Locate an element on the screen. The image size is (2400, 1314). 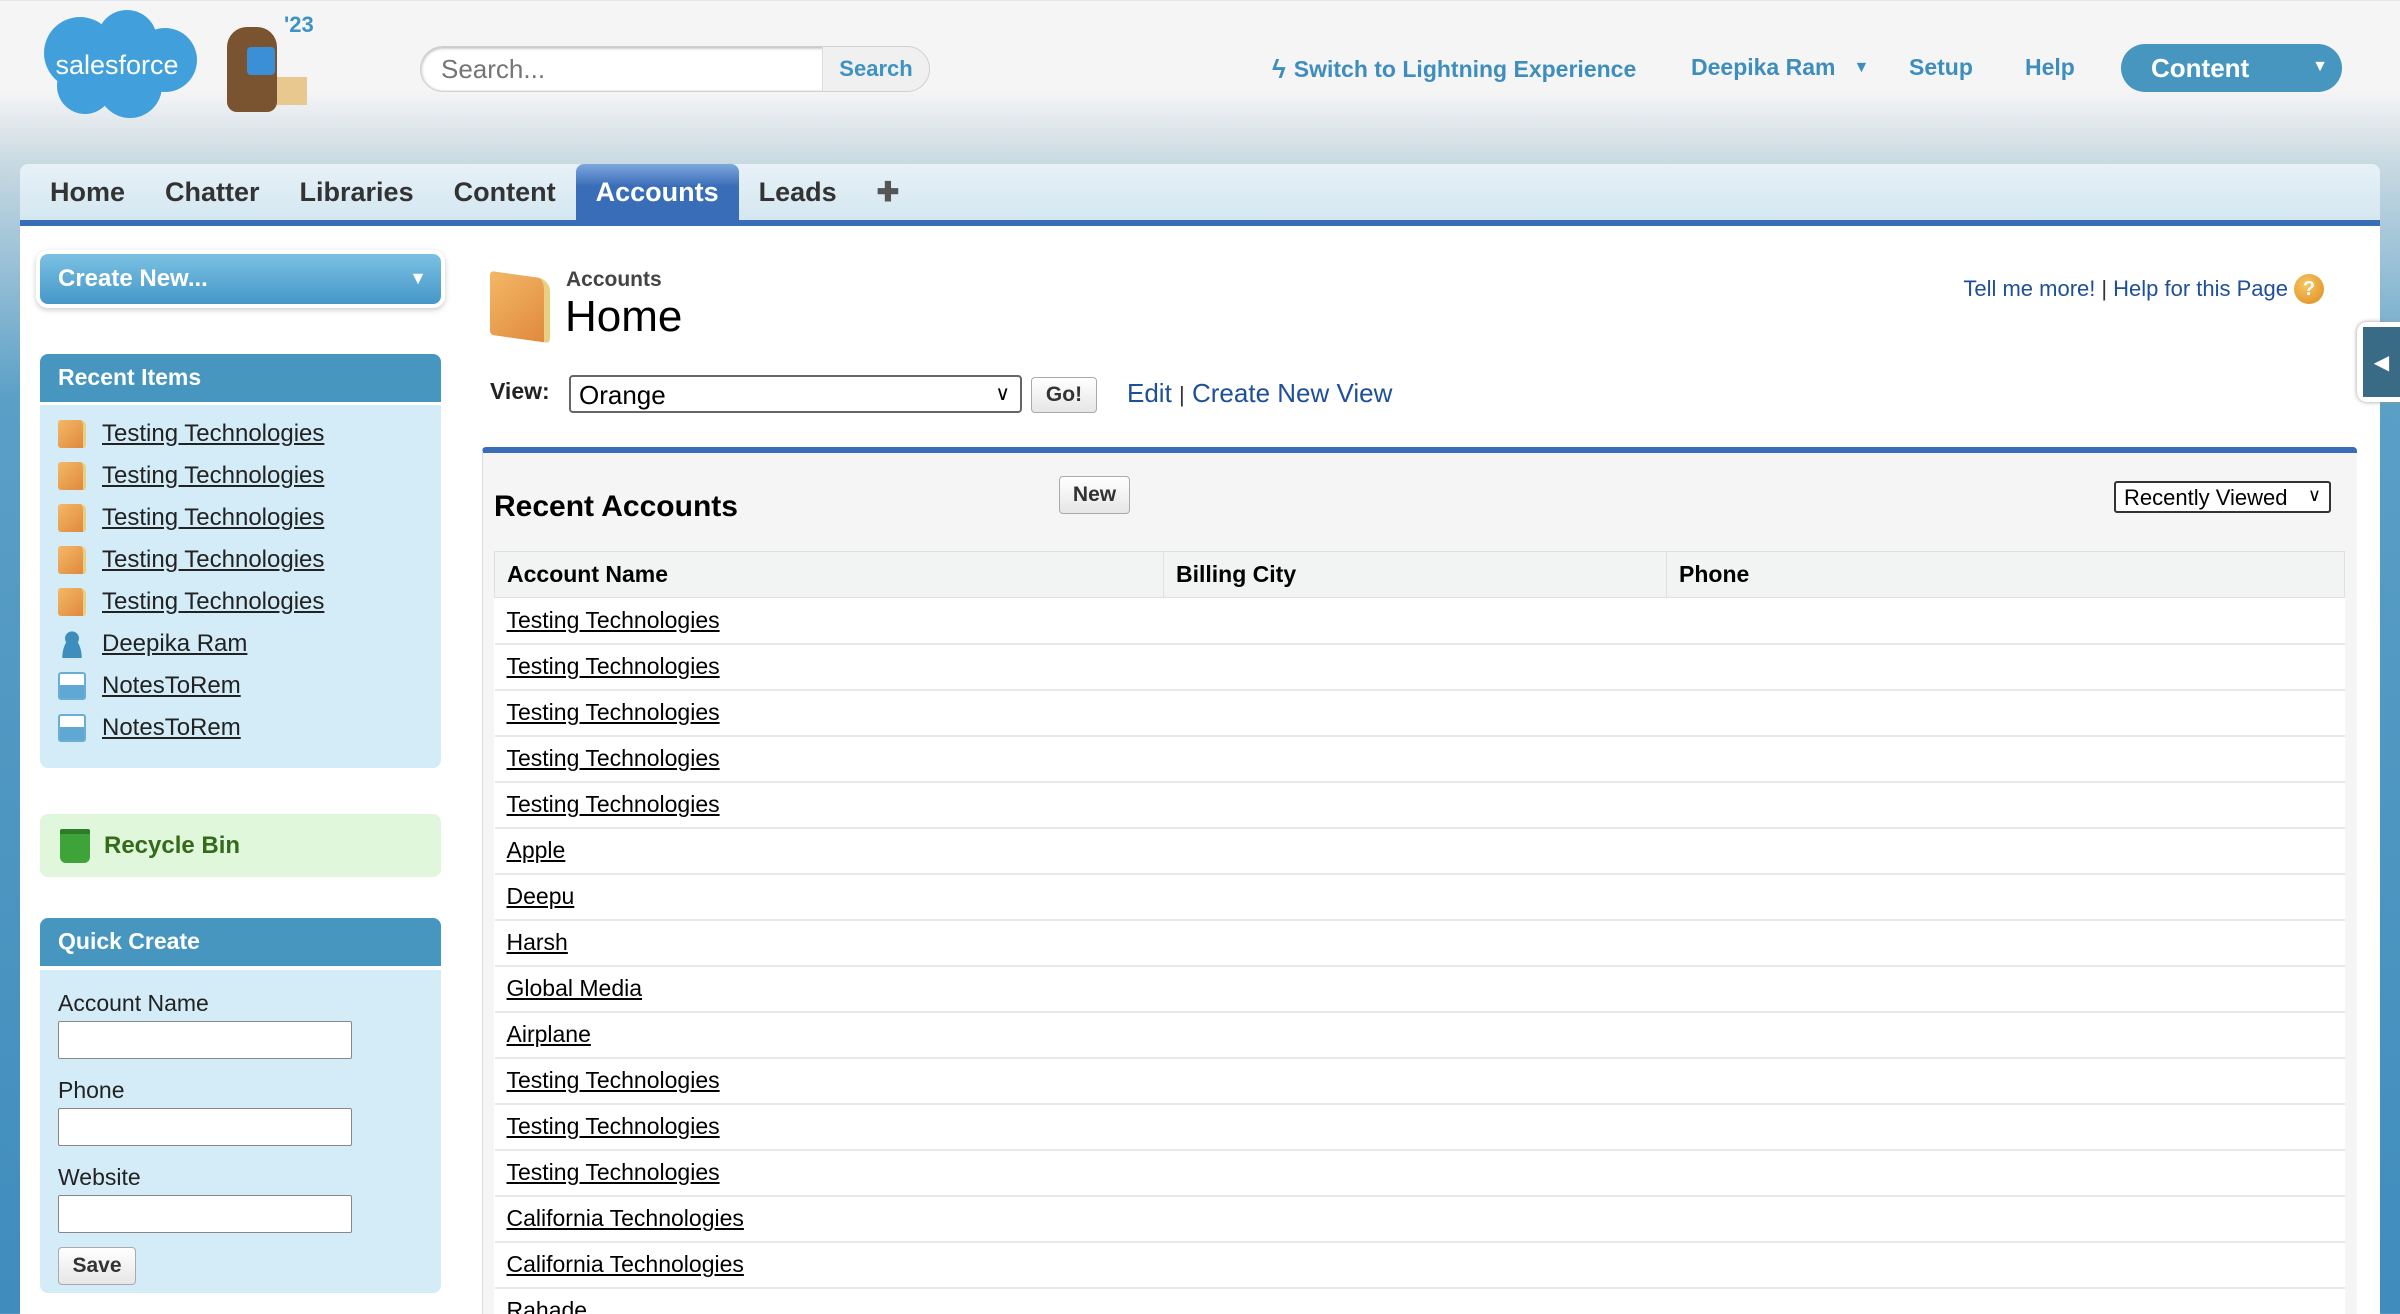
create-new-button: Create New... ▼ is located at coordinates (240, 279).